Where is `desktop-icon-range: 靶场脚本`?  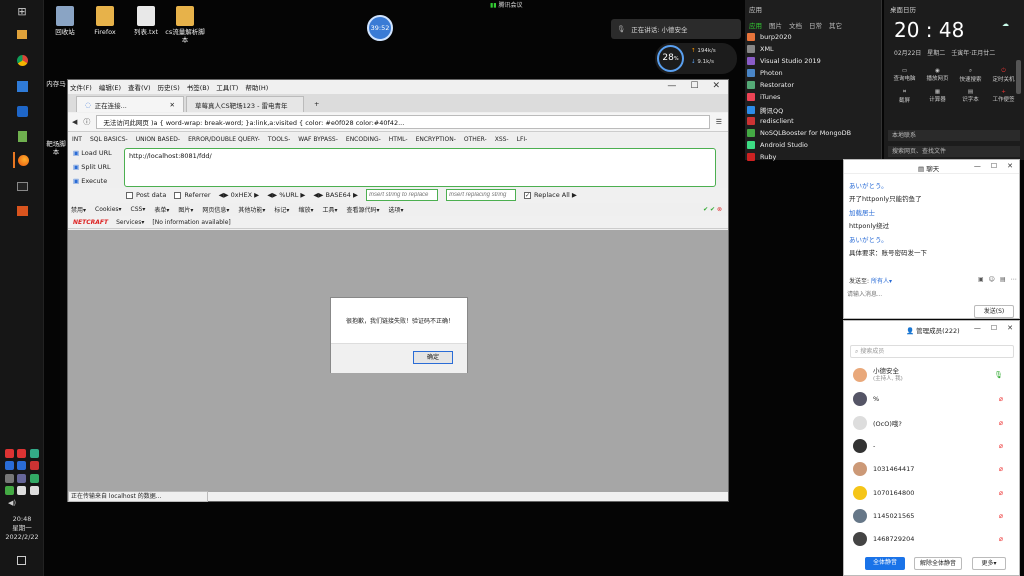
desktop-icon-range: 靶场脚本 is located at coordinates (56, 148).